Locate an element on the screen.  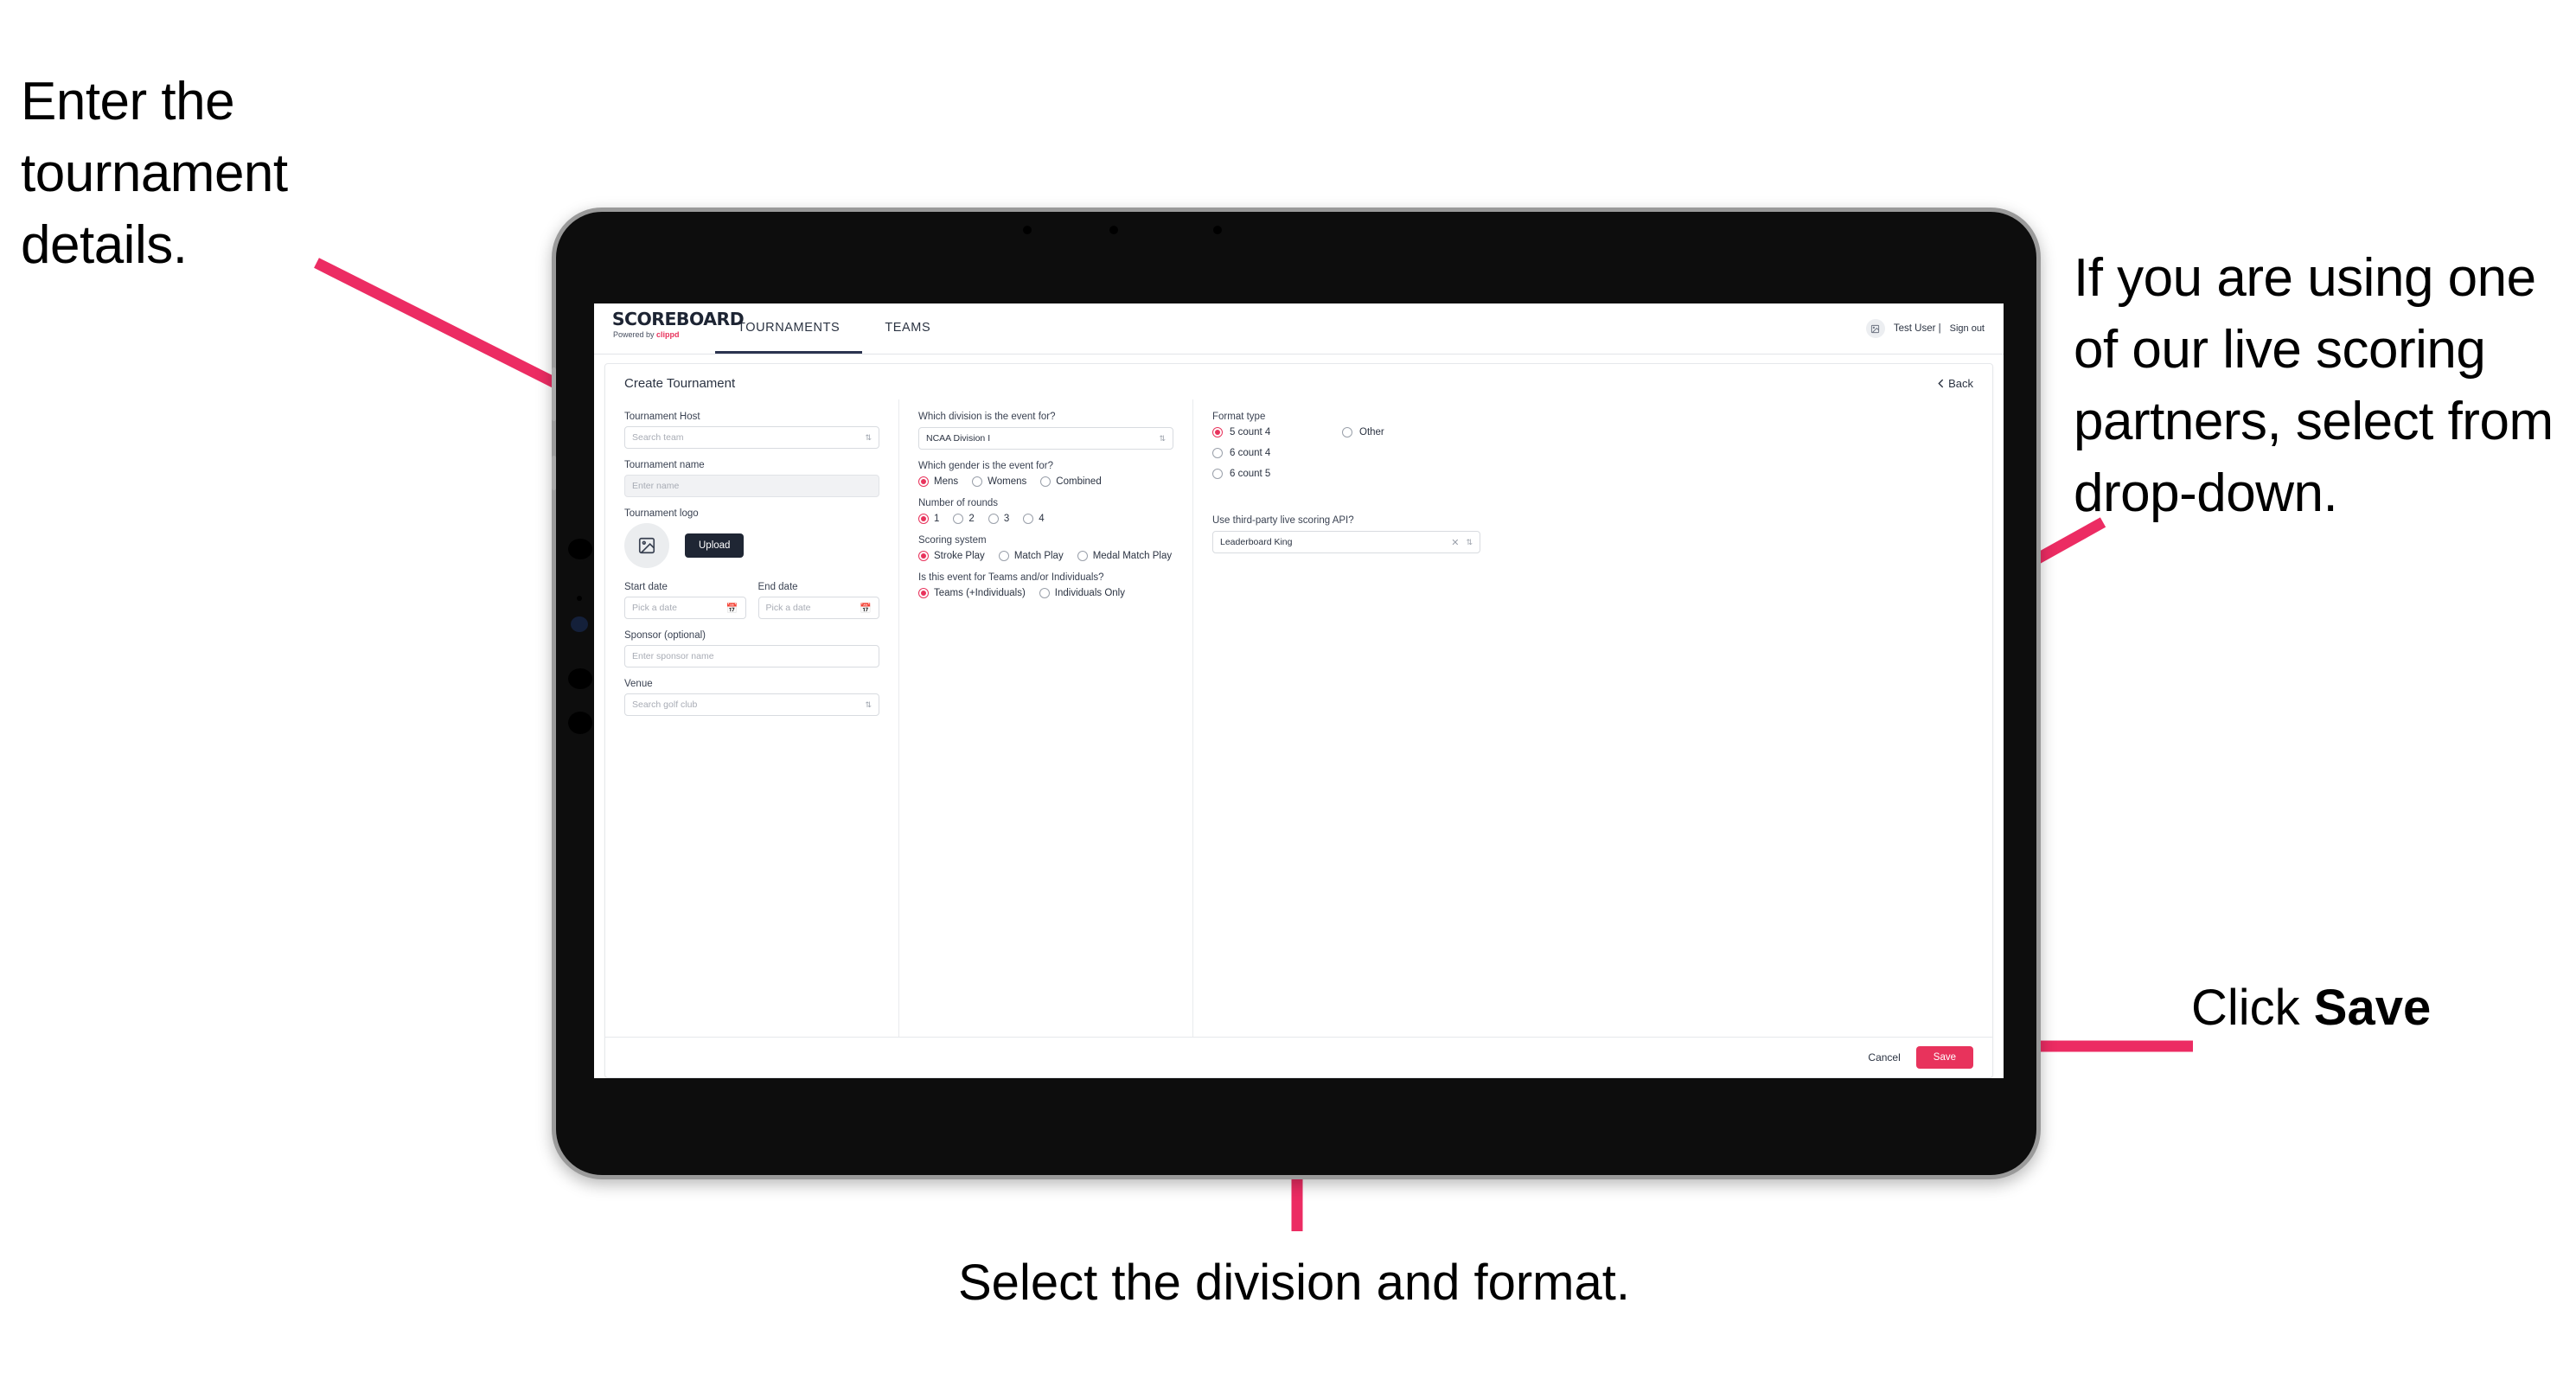
end-date-input: Pick a date 📅 is located at coordinates (818, 608).